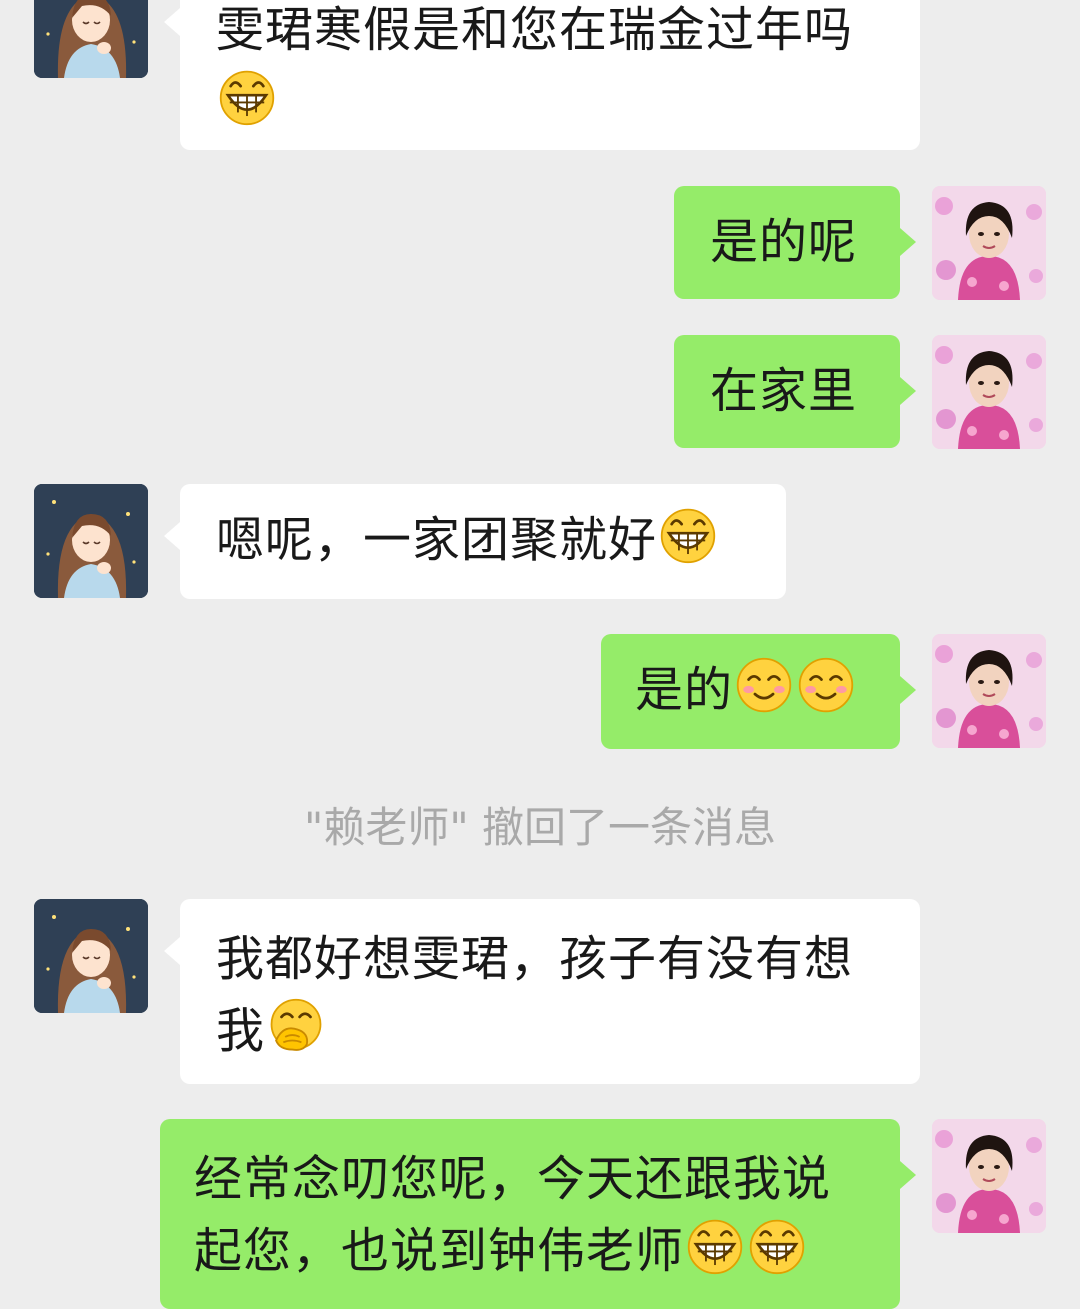 The image size is (1080, 1309). I want to click on message-bubble-incoming: 我都好想雯珺，孩子有没有想 我, so click(542, 991).